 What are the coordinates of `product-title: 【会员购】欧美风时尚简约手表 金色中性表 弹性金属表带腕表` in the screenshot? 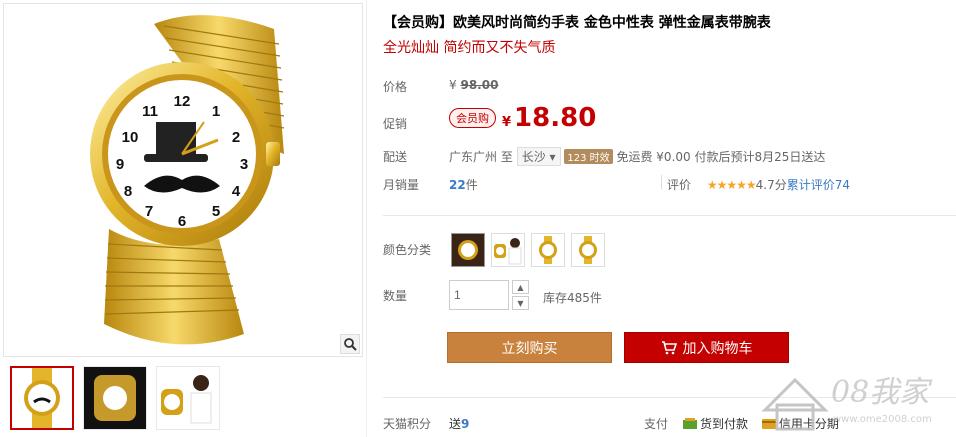 It's located at (577, 23).